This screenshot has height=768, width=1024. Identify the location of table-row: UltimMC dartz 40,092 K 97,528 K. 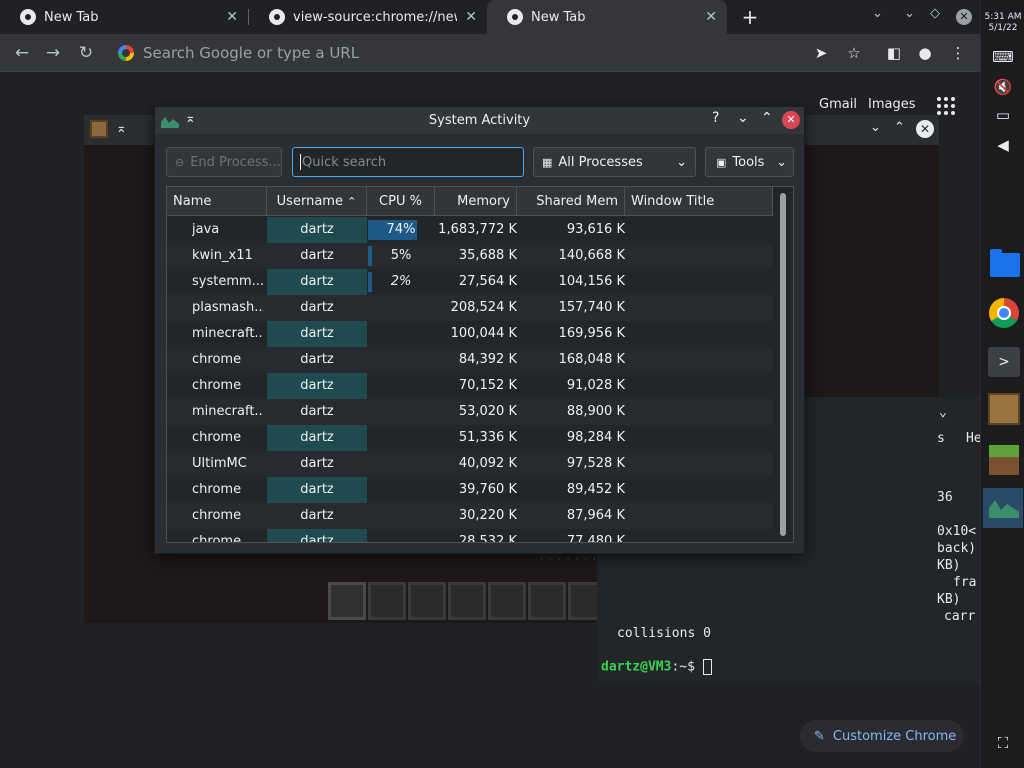
(470, 464).